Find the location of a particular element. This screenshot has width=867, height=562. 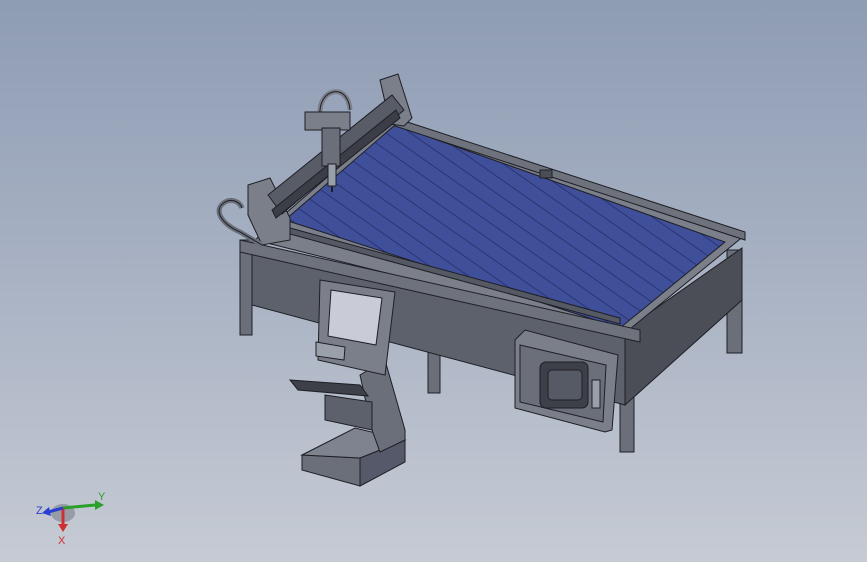

z-axis-label: Z is located at coordinates (39, 511).